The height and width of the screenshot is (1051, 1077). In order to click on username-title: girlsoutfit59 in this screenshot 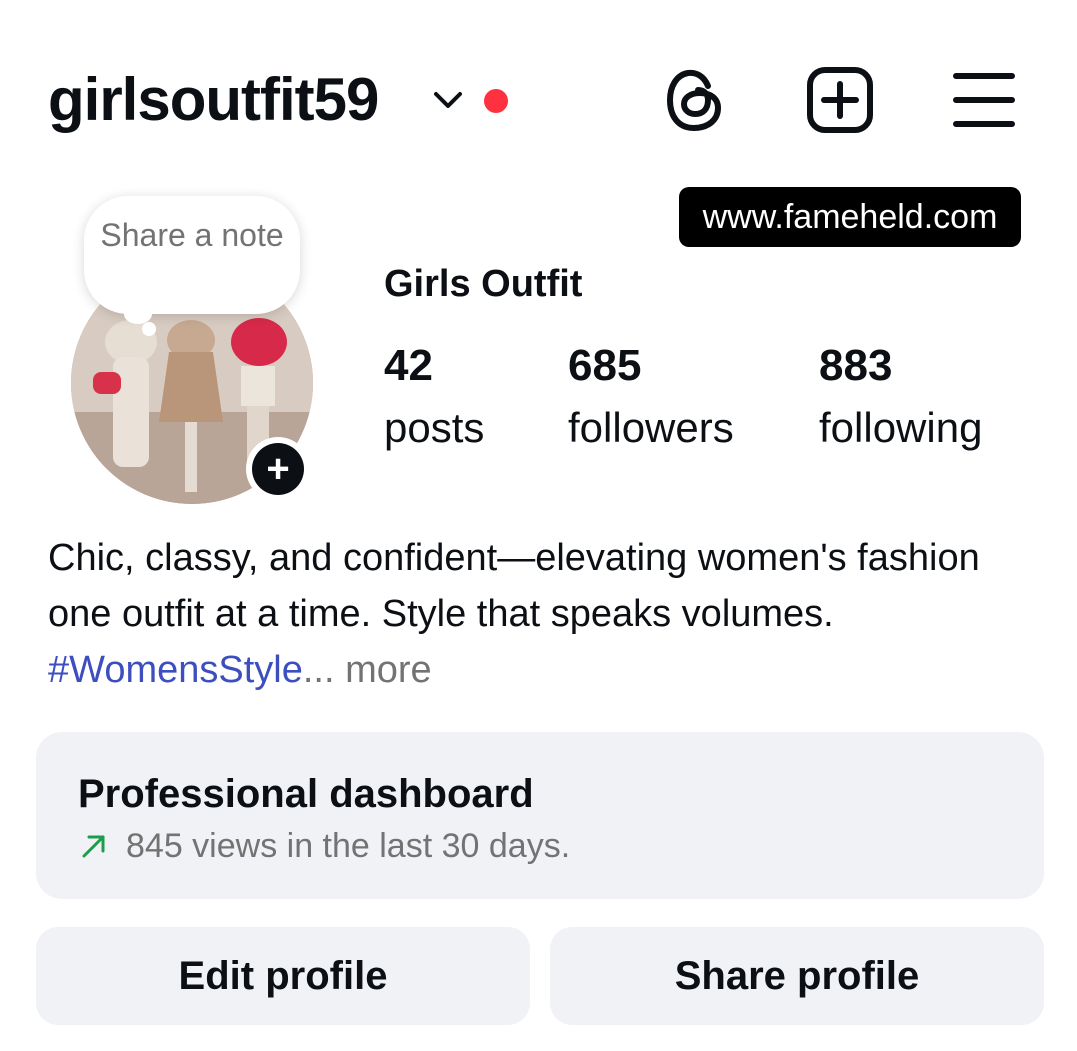, I will do `click(213, 100)`.